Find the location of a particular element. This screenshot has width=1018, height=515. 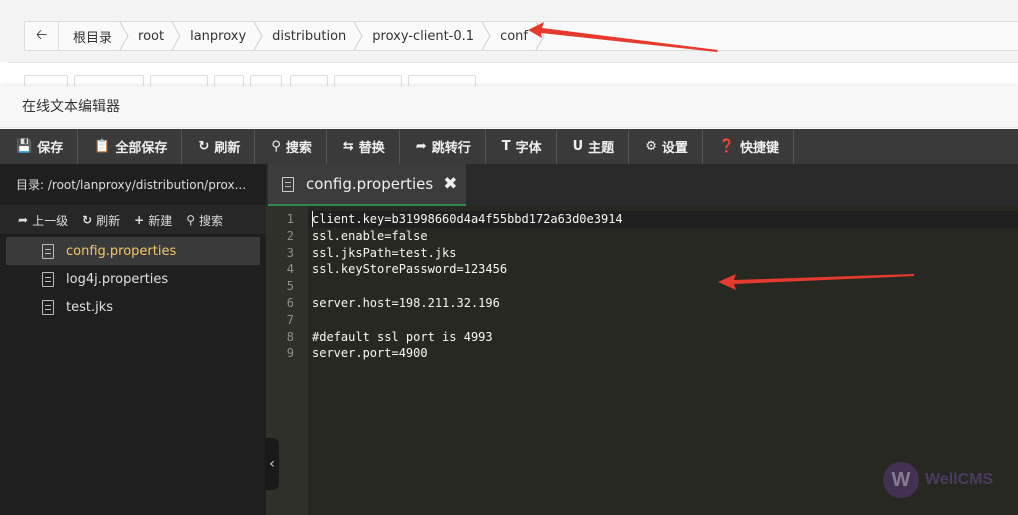

back-button: 🡠 is located at coordinates (42, 36).